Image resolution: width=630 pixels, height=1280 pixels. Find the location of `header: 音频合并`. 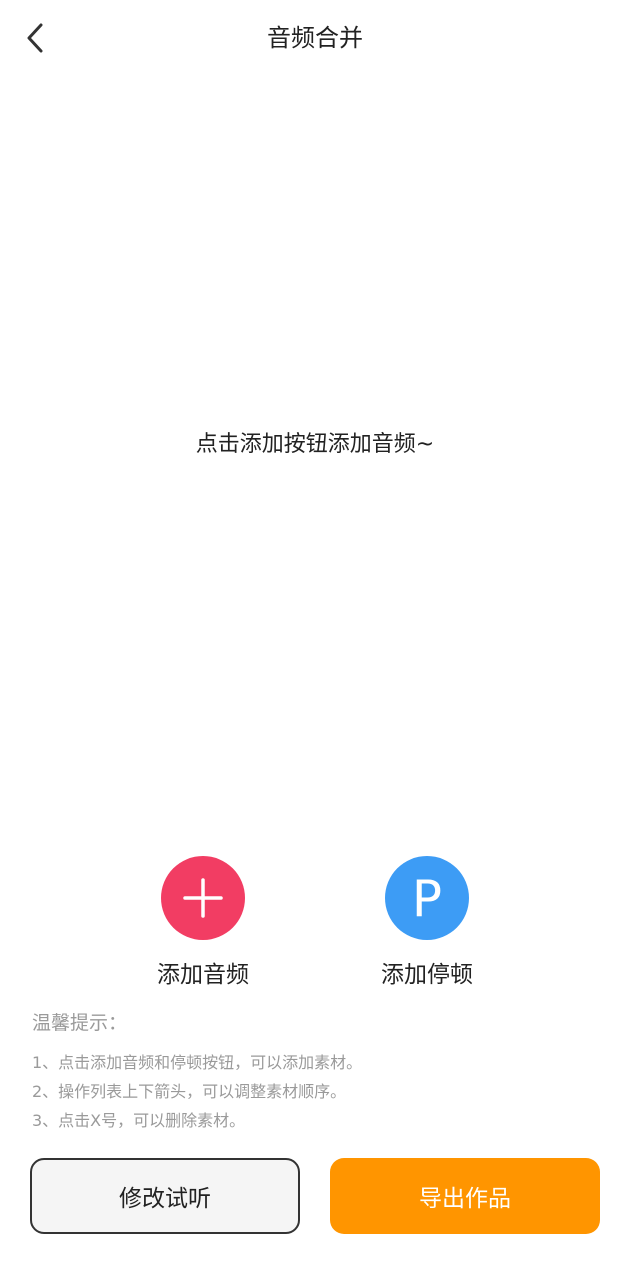

header: 音频合并 is located at coordinates (315, 38).